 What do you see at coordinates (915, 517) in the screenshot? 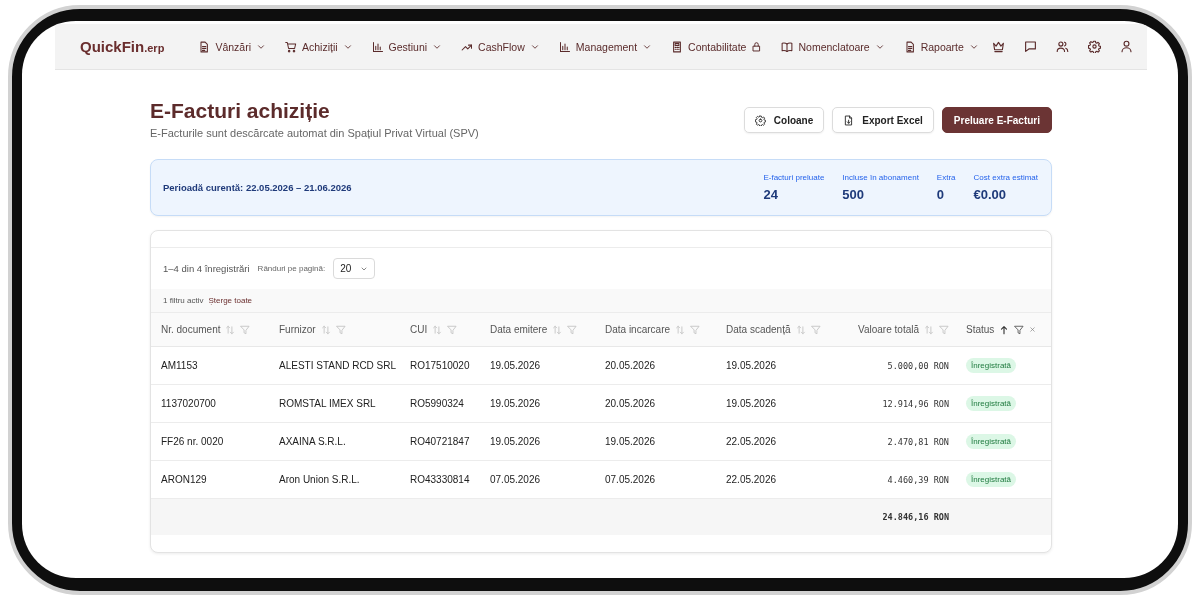
I see `total-amount: 24.846,16 RON` at bounding box center [915, 517].